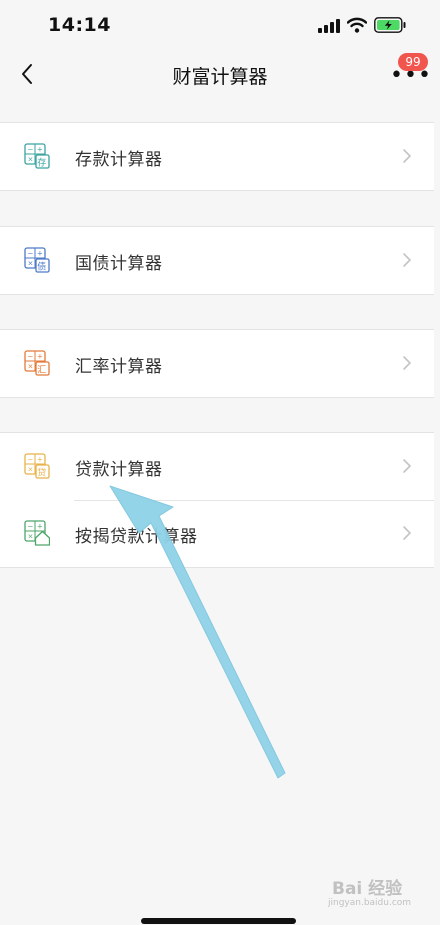 The width and height of the screenshot is (440, 925). Describe the element at coordinates (220, 77) in the screenshot. I see `page-title: 财富计算器` at that location.